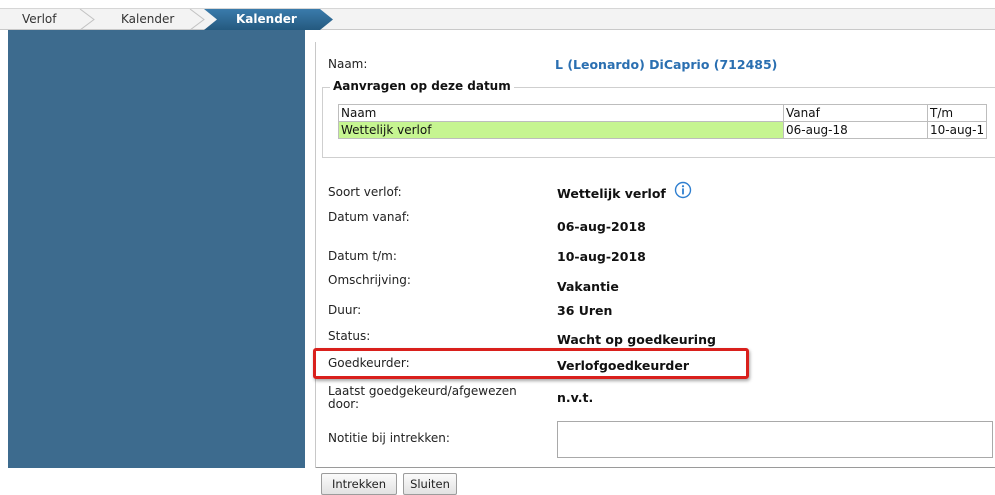  I want to click on aanvragen-legend: Aanvragen op deze datum, so click(422, 86).